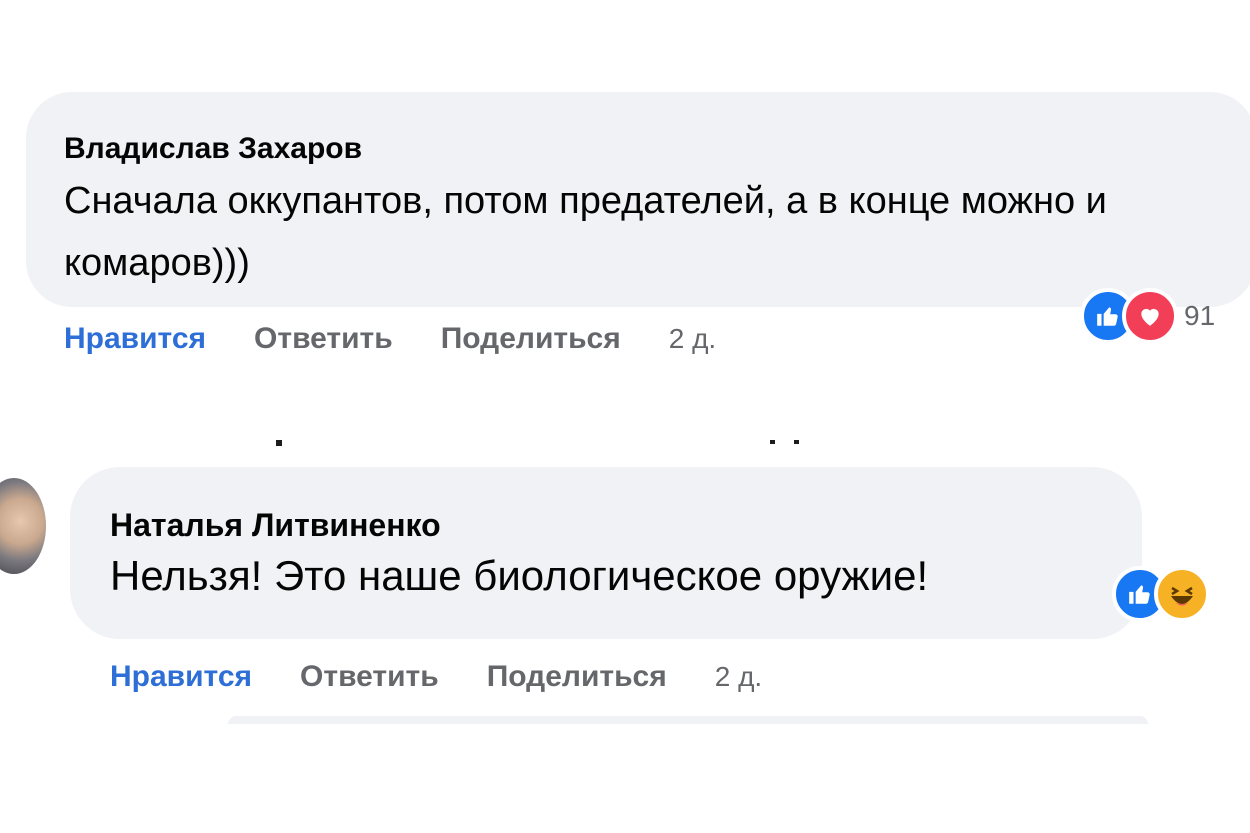 The width and height of the screenshot is (1250, 833). Describe the element at coordinates (1200, 315) in the screenshot. I see `reaction-count: 91` at that location.